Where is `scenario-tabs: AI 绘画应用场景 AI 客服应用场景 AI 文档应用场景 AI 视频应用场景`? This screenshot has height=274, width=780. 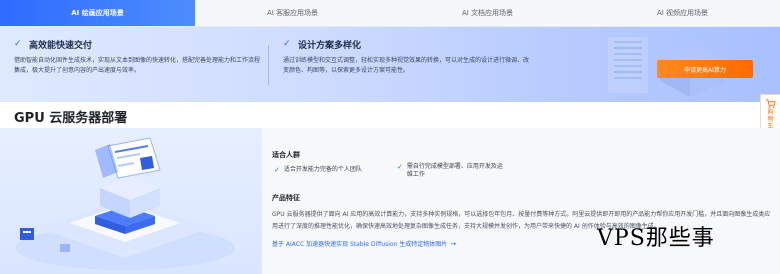 scenario-tabs: AI 绘画应用场景 AI 客服应用场景 AI 文档应用场景 AI 视频应用场景 is located at coordinates (390, 13).